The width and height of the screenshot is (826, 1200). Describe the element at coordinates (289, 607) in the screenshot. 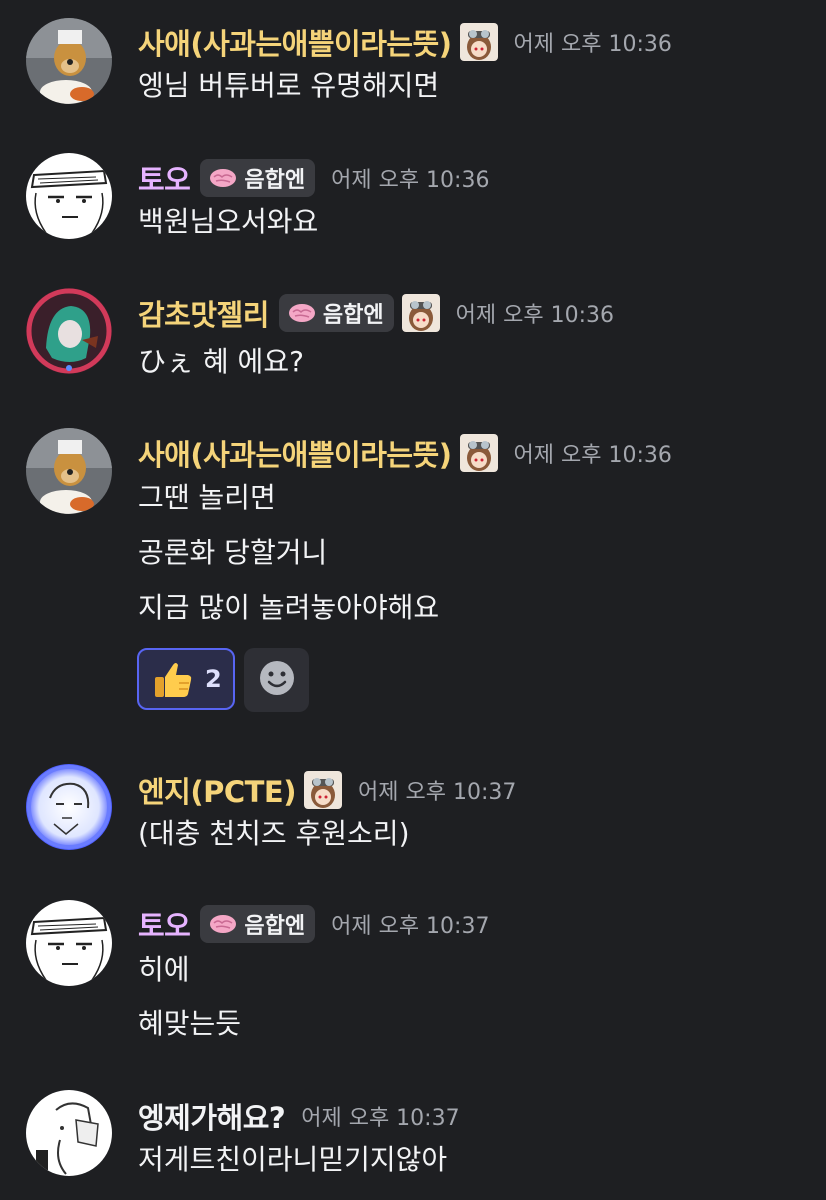

I see `message-text: 지금 많이 놀려놓아야해요` at that location.